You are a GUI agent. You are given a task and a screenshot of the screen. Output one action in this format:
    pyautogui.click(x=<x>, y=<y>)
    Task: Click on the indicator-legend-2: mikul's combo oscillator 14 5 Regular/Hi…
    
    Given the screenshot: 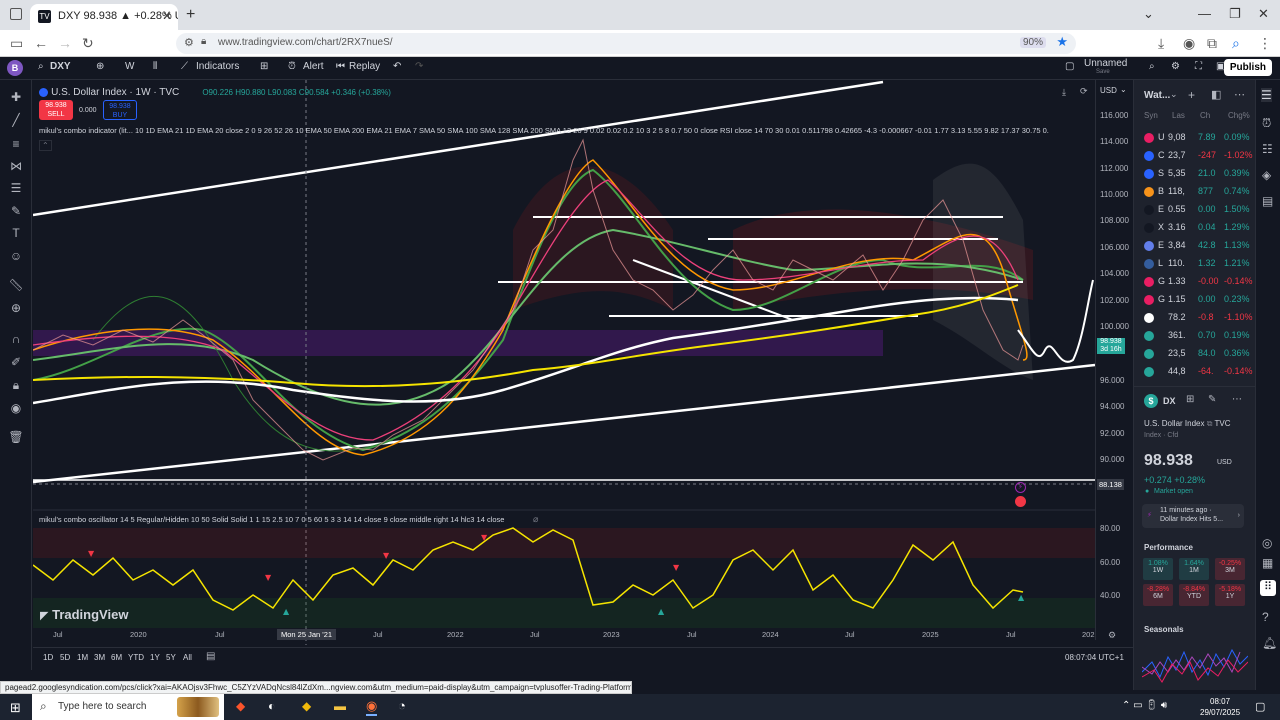 What is the action you would take?
    pyautogui.click(x=389, y=519)
    